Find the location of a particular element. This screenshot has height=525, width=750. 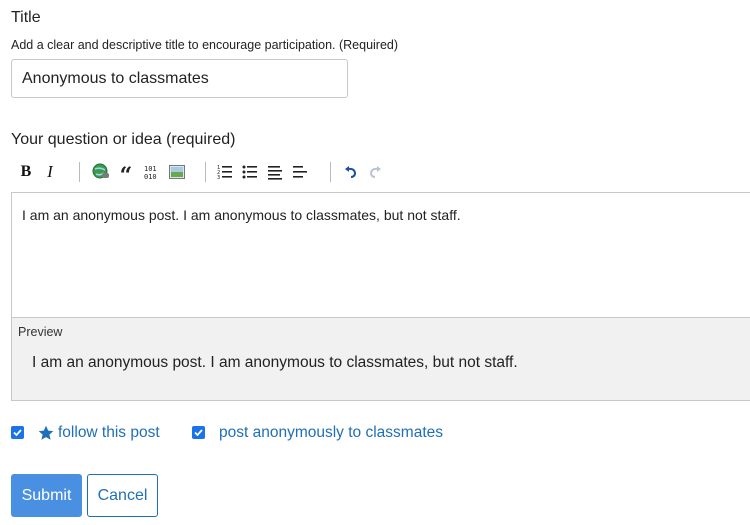

anonymous-label: post anonymously to classmates is located at coordinates (331, 433).